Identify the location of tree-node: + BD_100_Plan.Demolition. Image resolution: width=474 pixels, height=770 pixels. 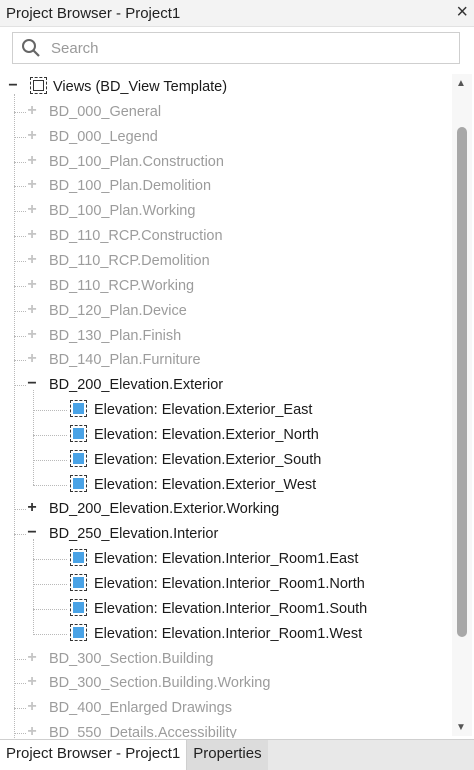
(226, 186).